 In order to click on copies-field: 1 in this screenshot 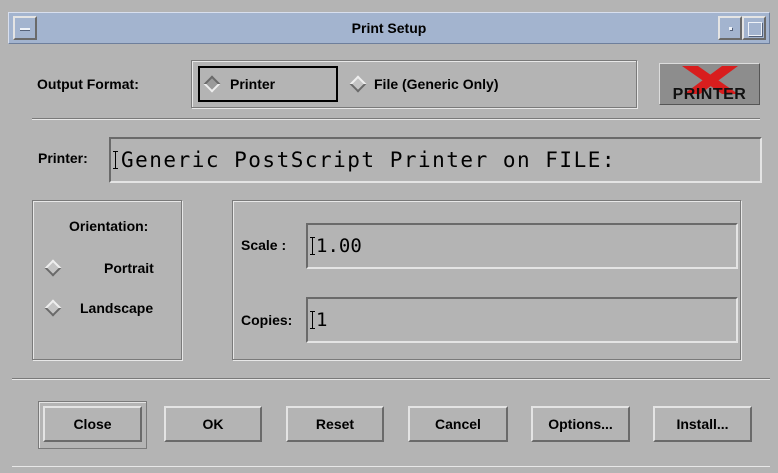, I will do `click(522, 320)`.